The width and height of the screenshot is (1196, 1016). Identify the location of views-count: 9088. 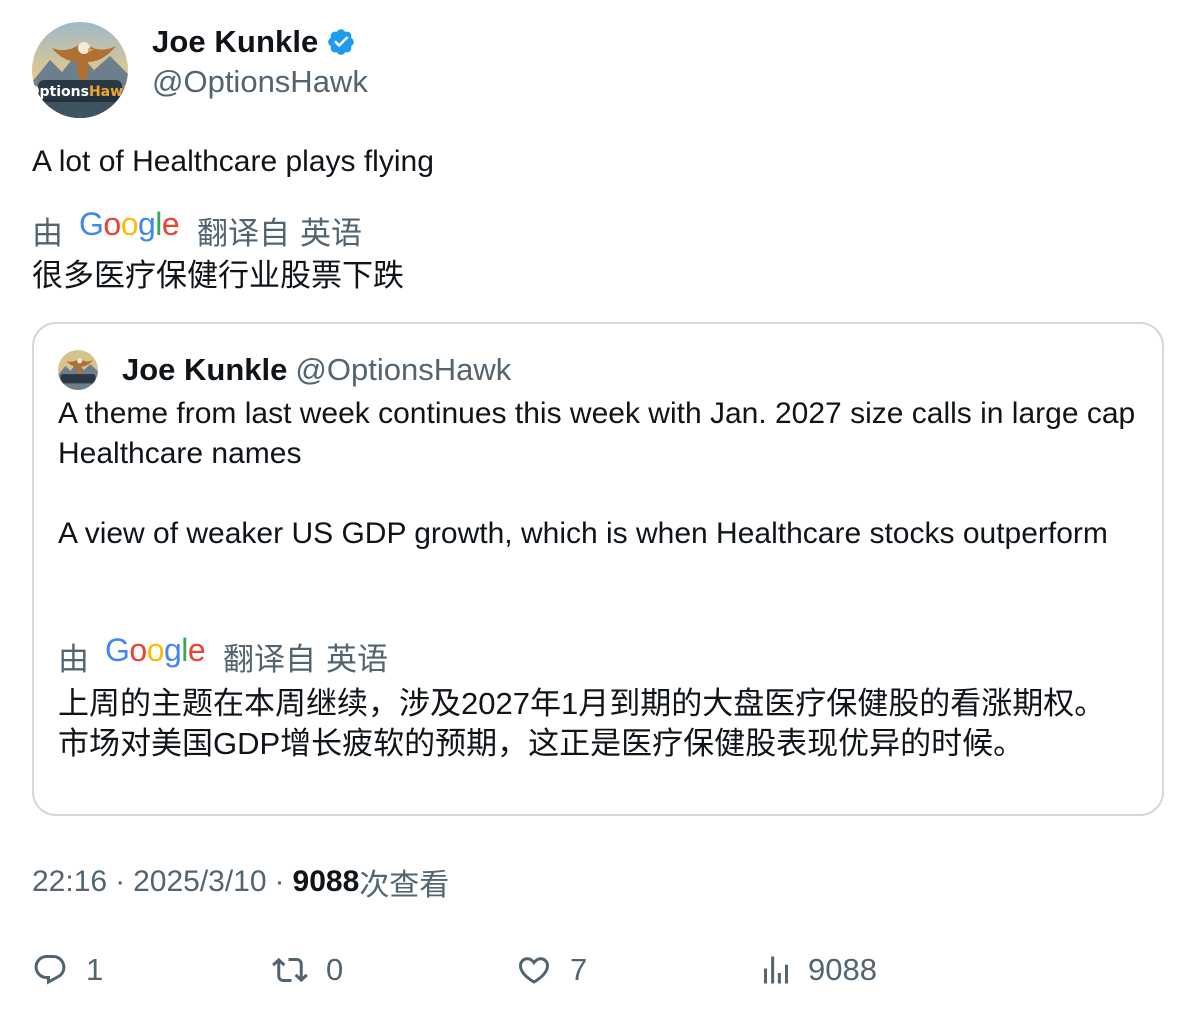
(326, 881).